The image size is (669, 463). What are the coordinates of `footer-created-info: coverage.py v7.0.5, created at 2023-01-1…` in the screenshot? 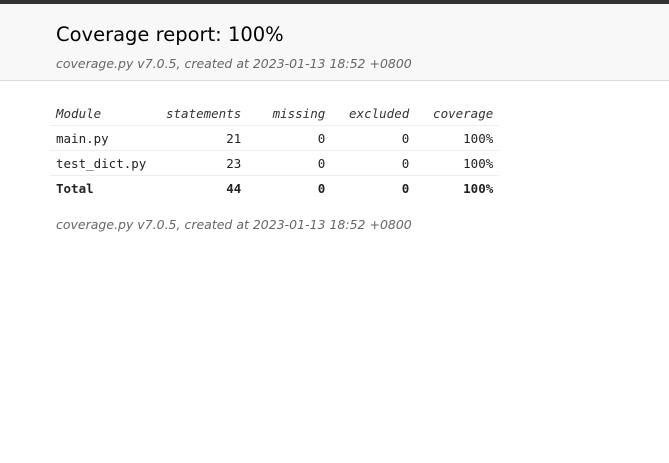 It's located at (362, 224).